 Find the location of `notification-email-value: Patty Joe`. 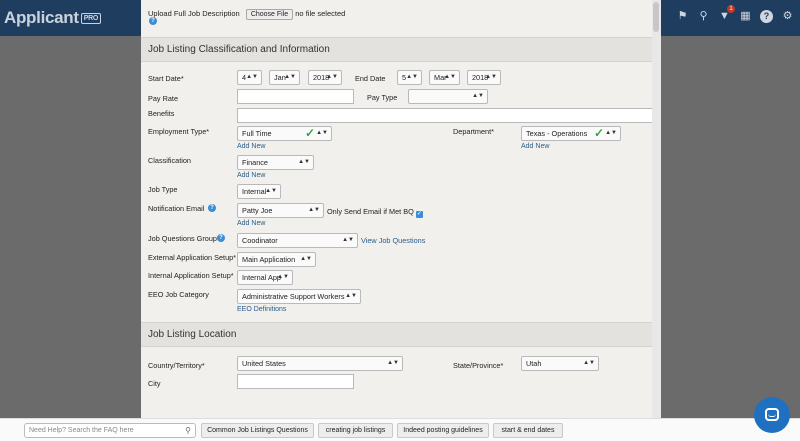

notification-email-value: Patty Joe is located at coordinates (257, 210).